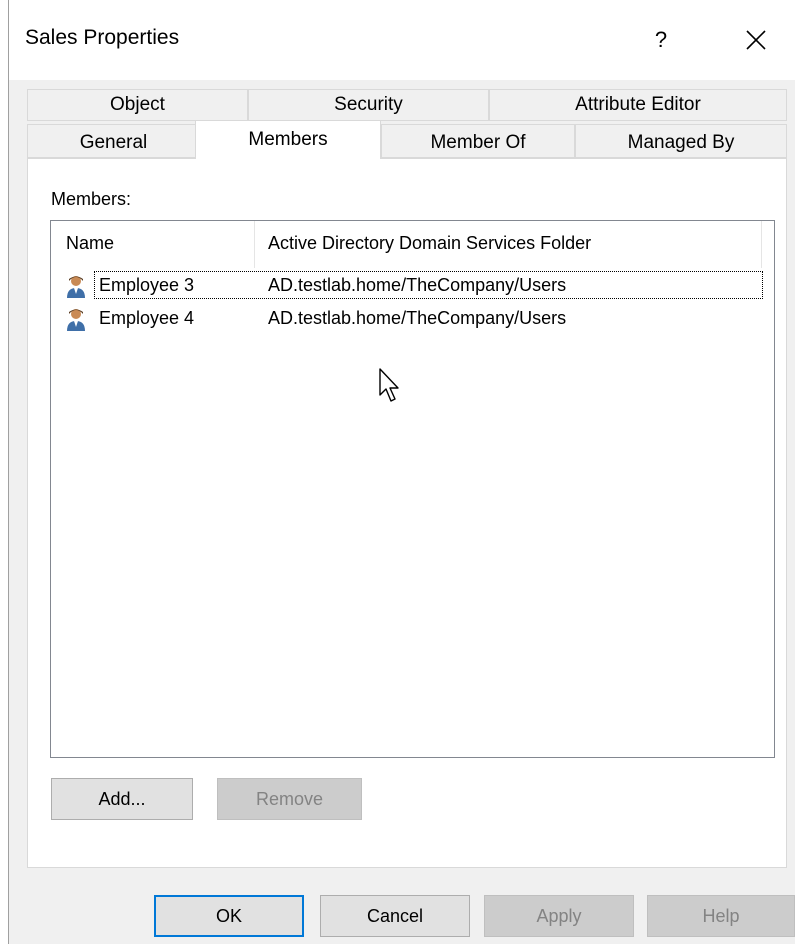  I want to click on tab-label: Attribute Editor, so click(638, 104).